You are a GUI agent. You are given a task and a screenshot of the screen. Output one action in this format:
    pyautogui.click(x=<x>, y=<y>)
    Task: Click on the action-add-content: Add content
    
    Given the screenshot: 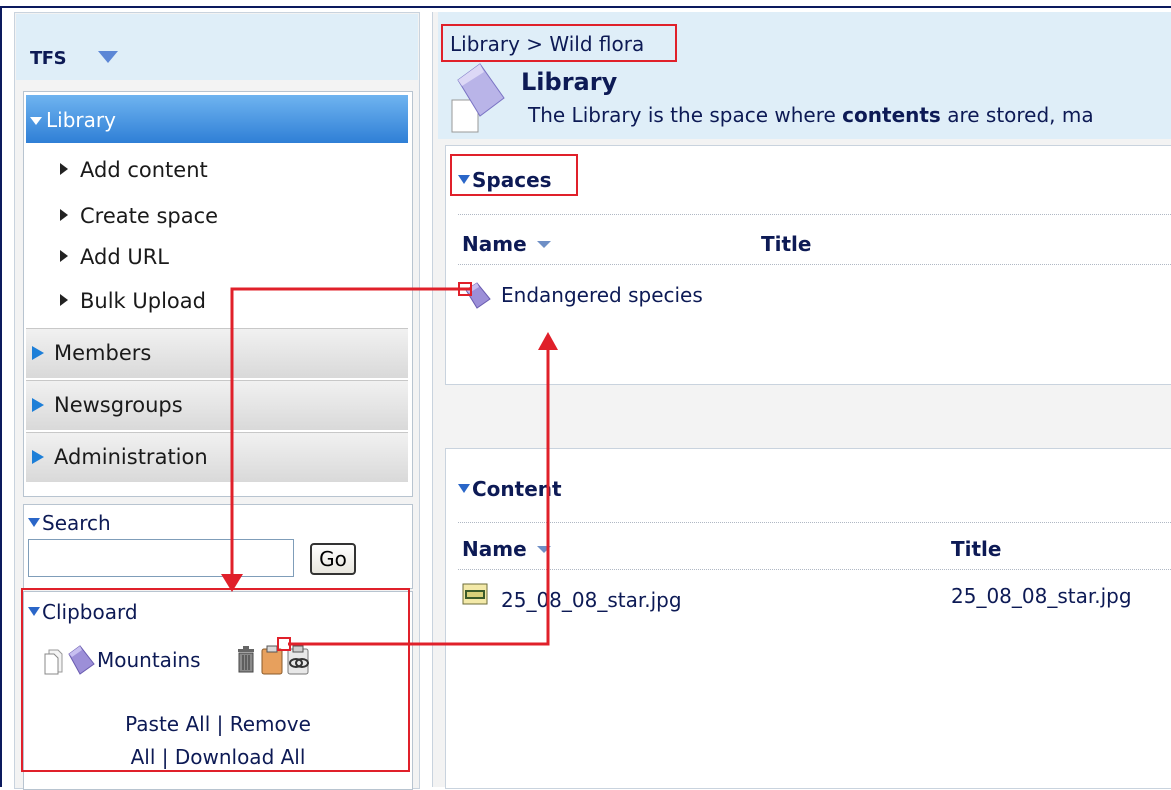 What is the action you would take?
    pyautogui.click(x=134, y=170)
    